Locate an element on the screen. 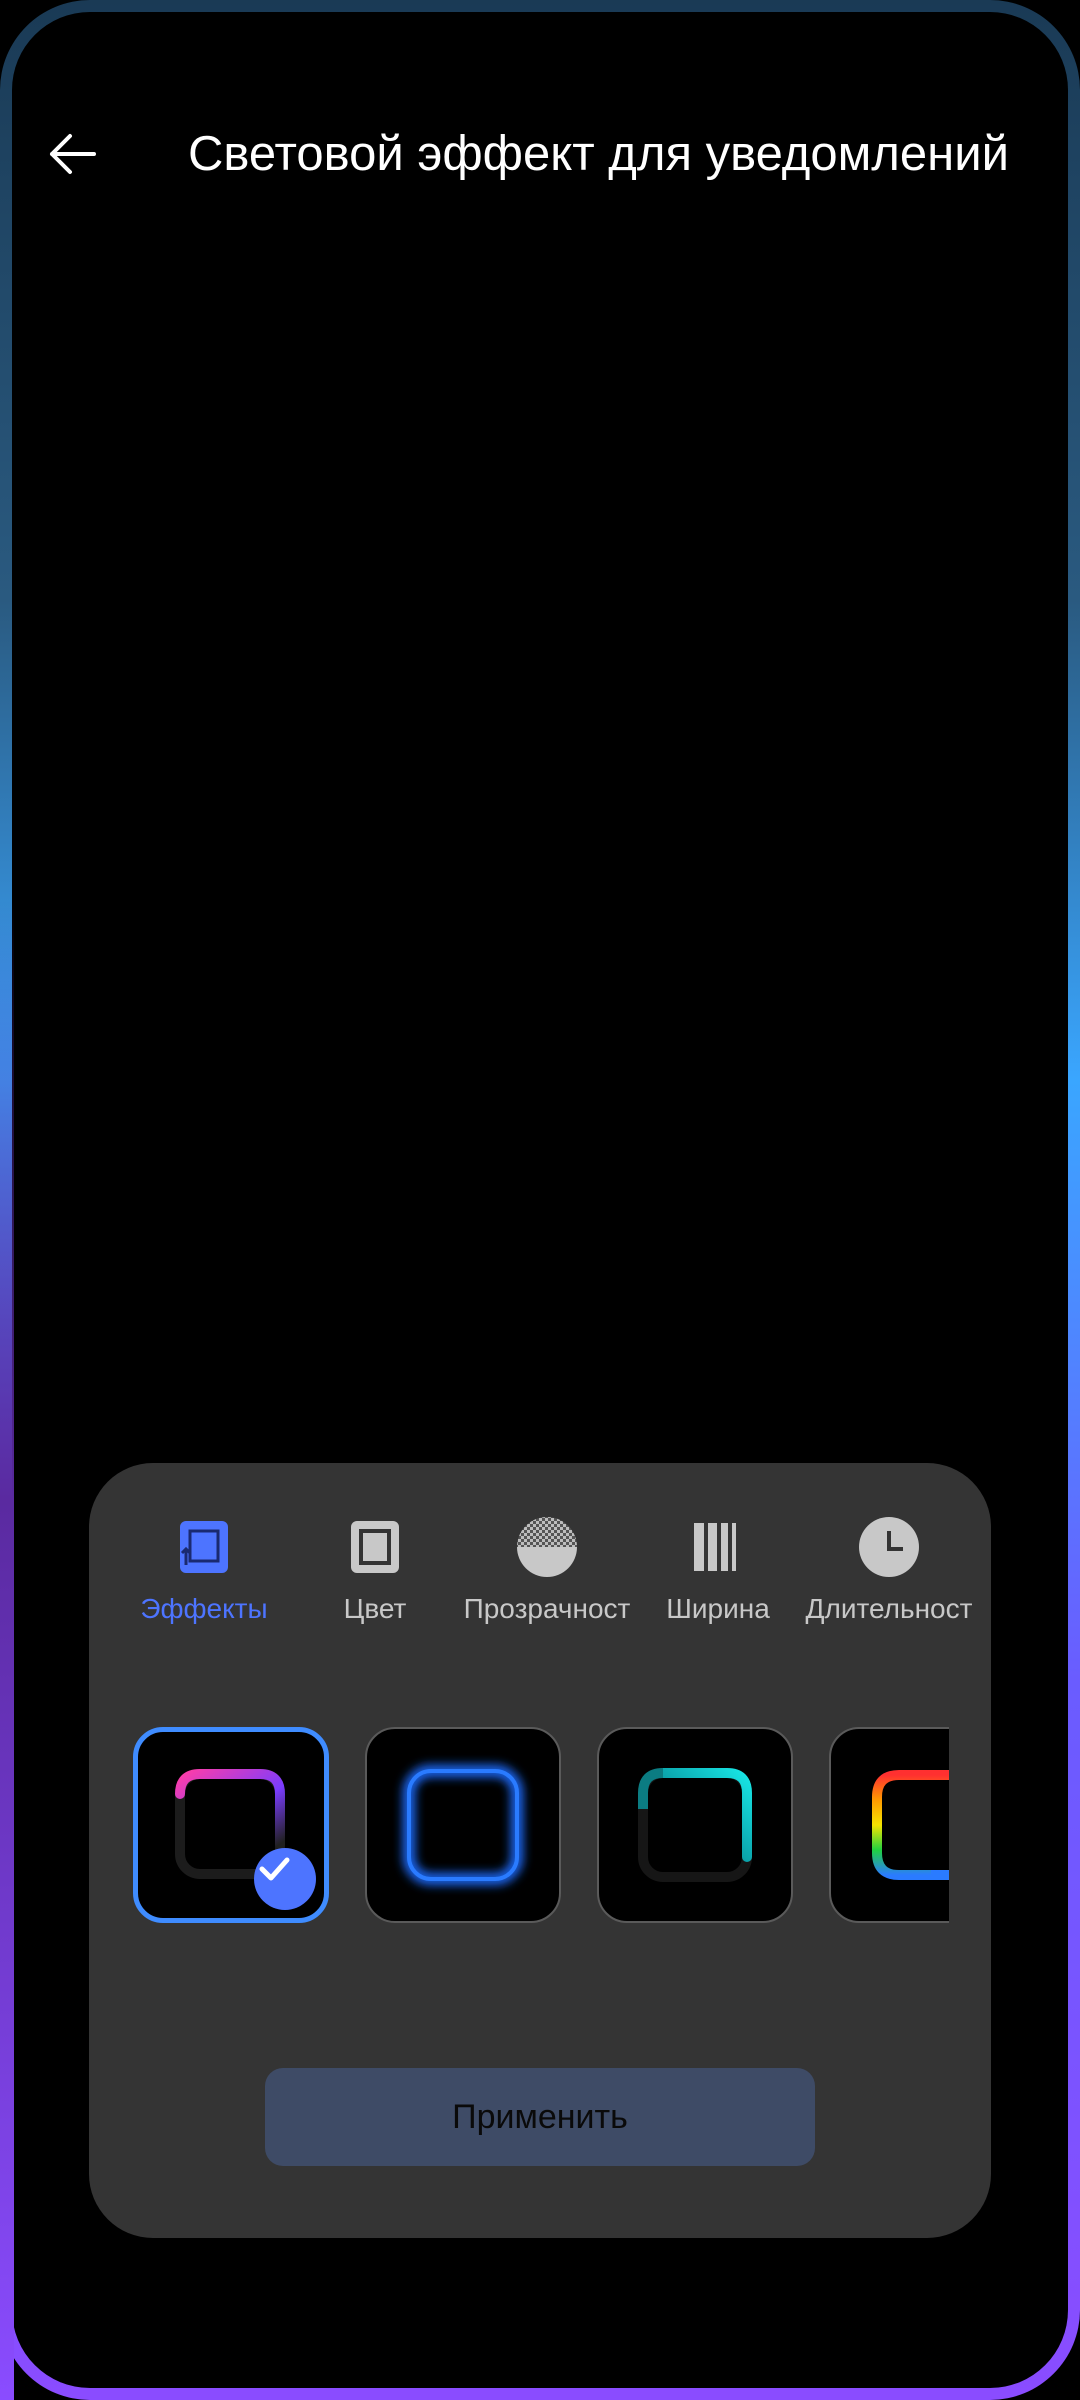 The image size is (1080, 2400). effects-icon is located at coordinates (204, 1547).